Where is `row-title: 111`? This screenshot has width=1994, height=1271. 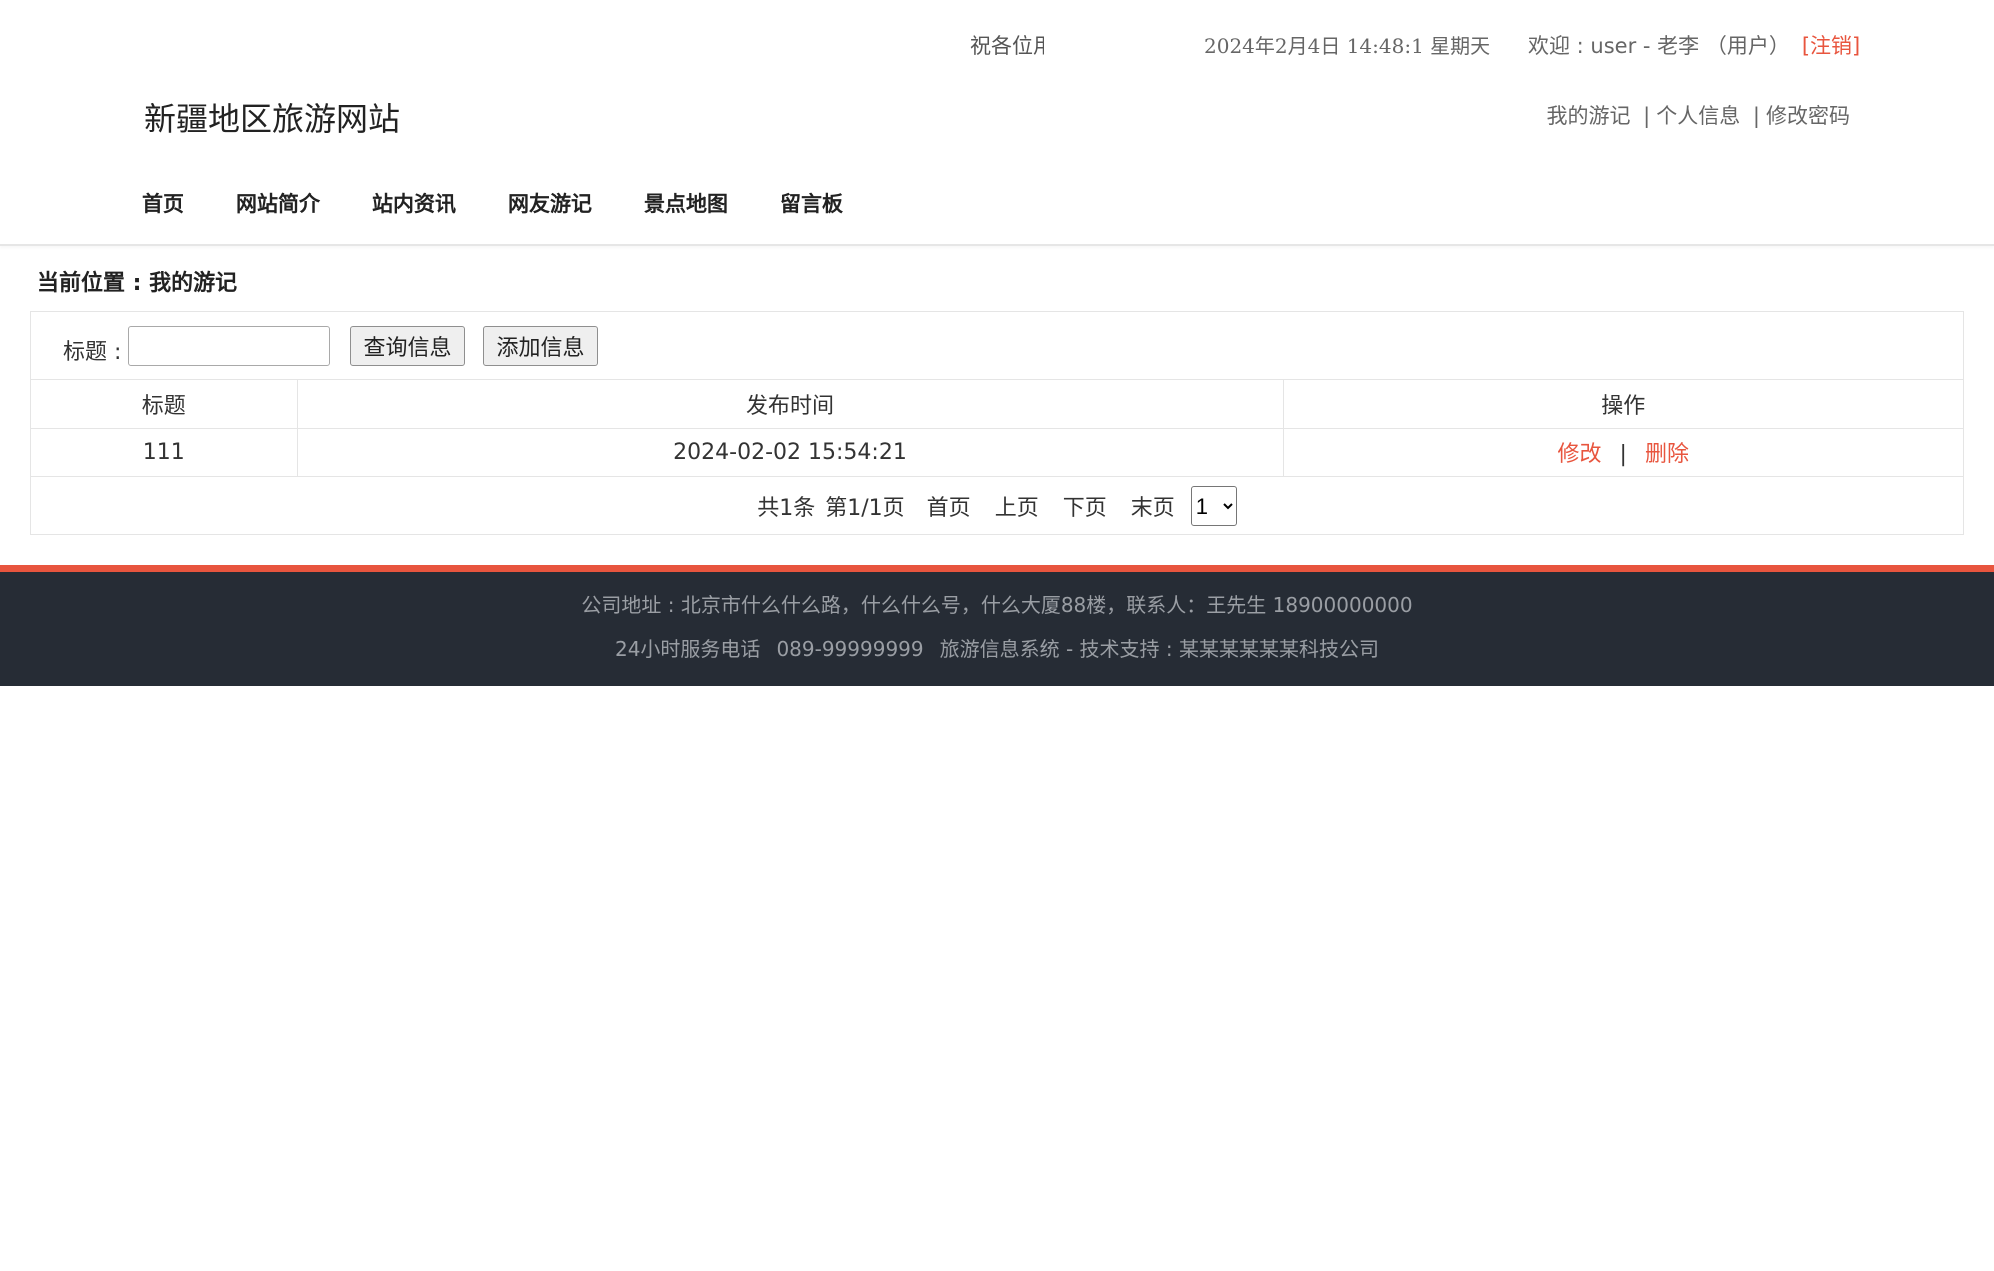 row-title: 111 is located at coordinates (164, 452).